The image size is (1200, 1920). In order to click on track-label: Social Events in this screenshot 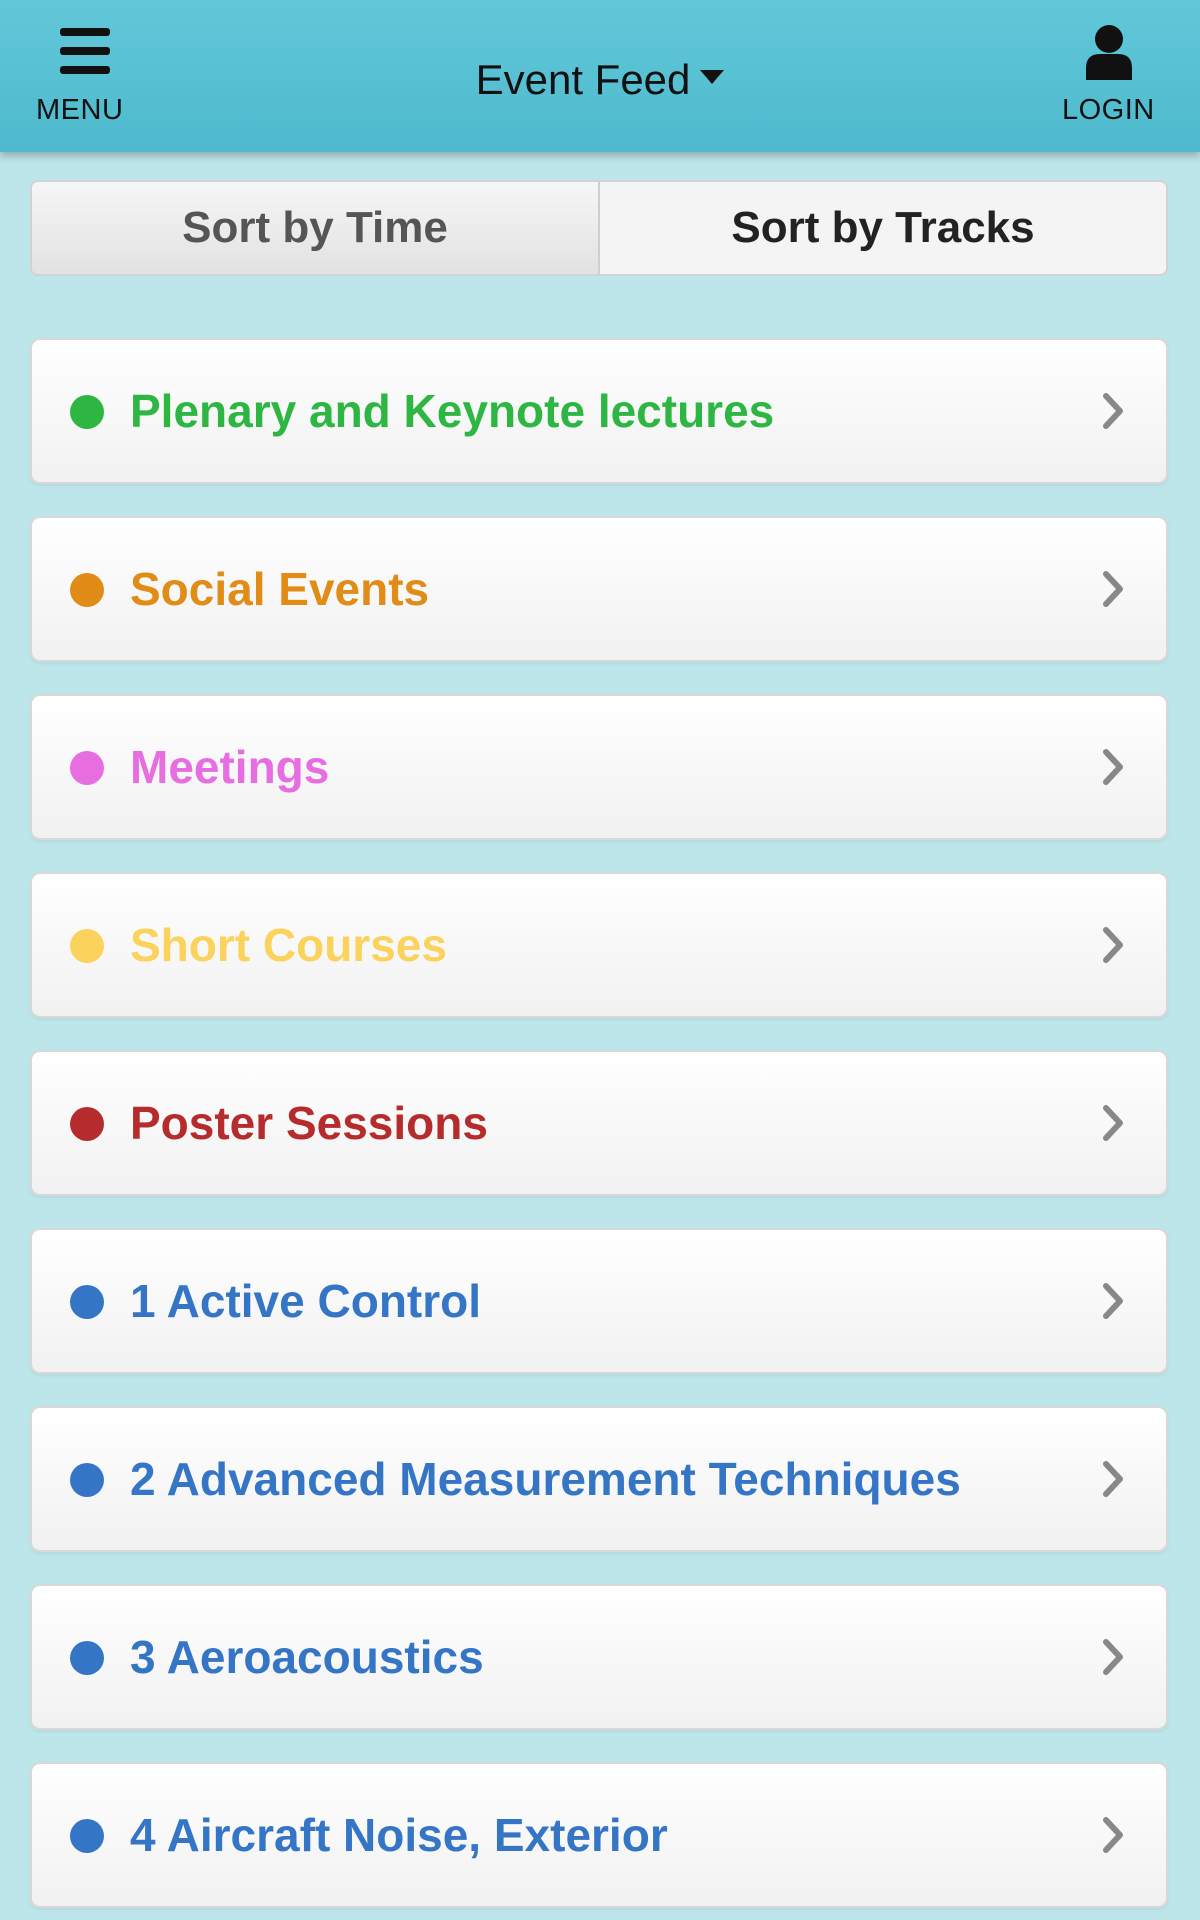, I will do `click(280, 589)`.